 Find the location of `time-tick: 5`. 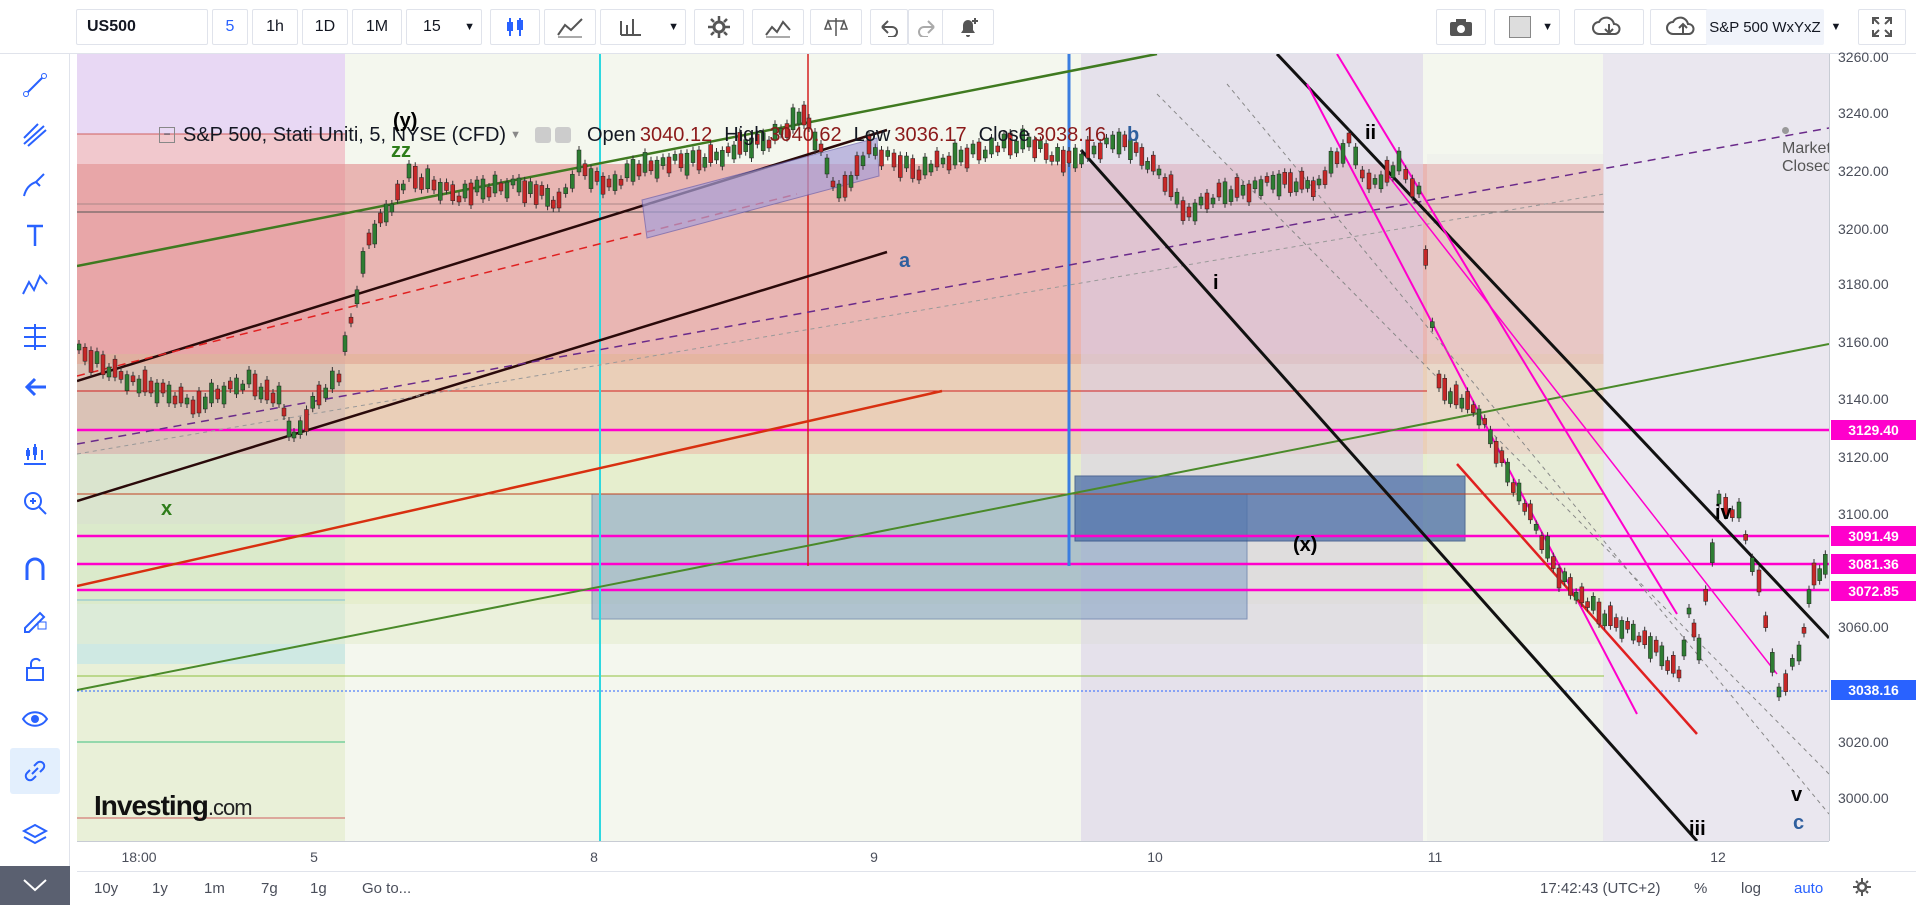

time-tick: 5 is located at coordinates (314, 857).